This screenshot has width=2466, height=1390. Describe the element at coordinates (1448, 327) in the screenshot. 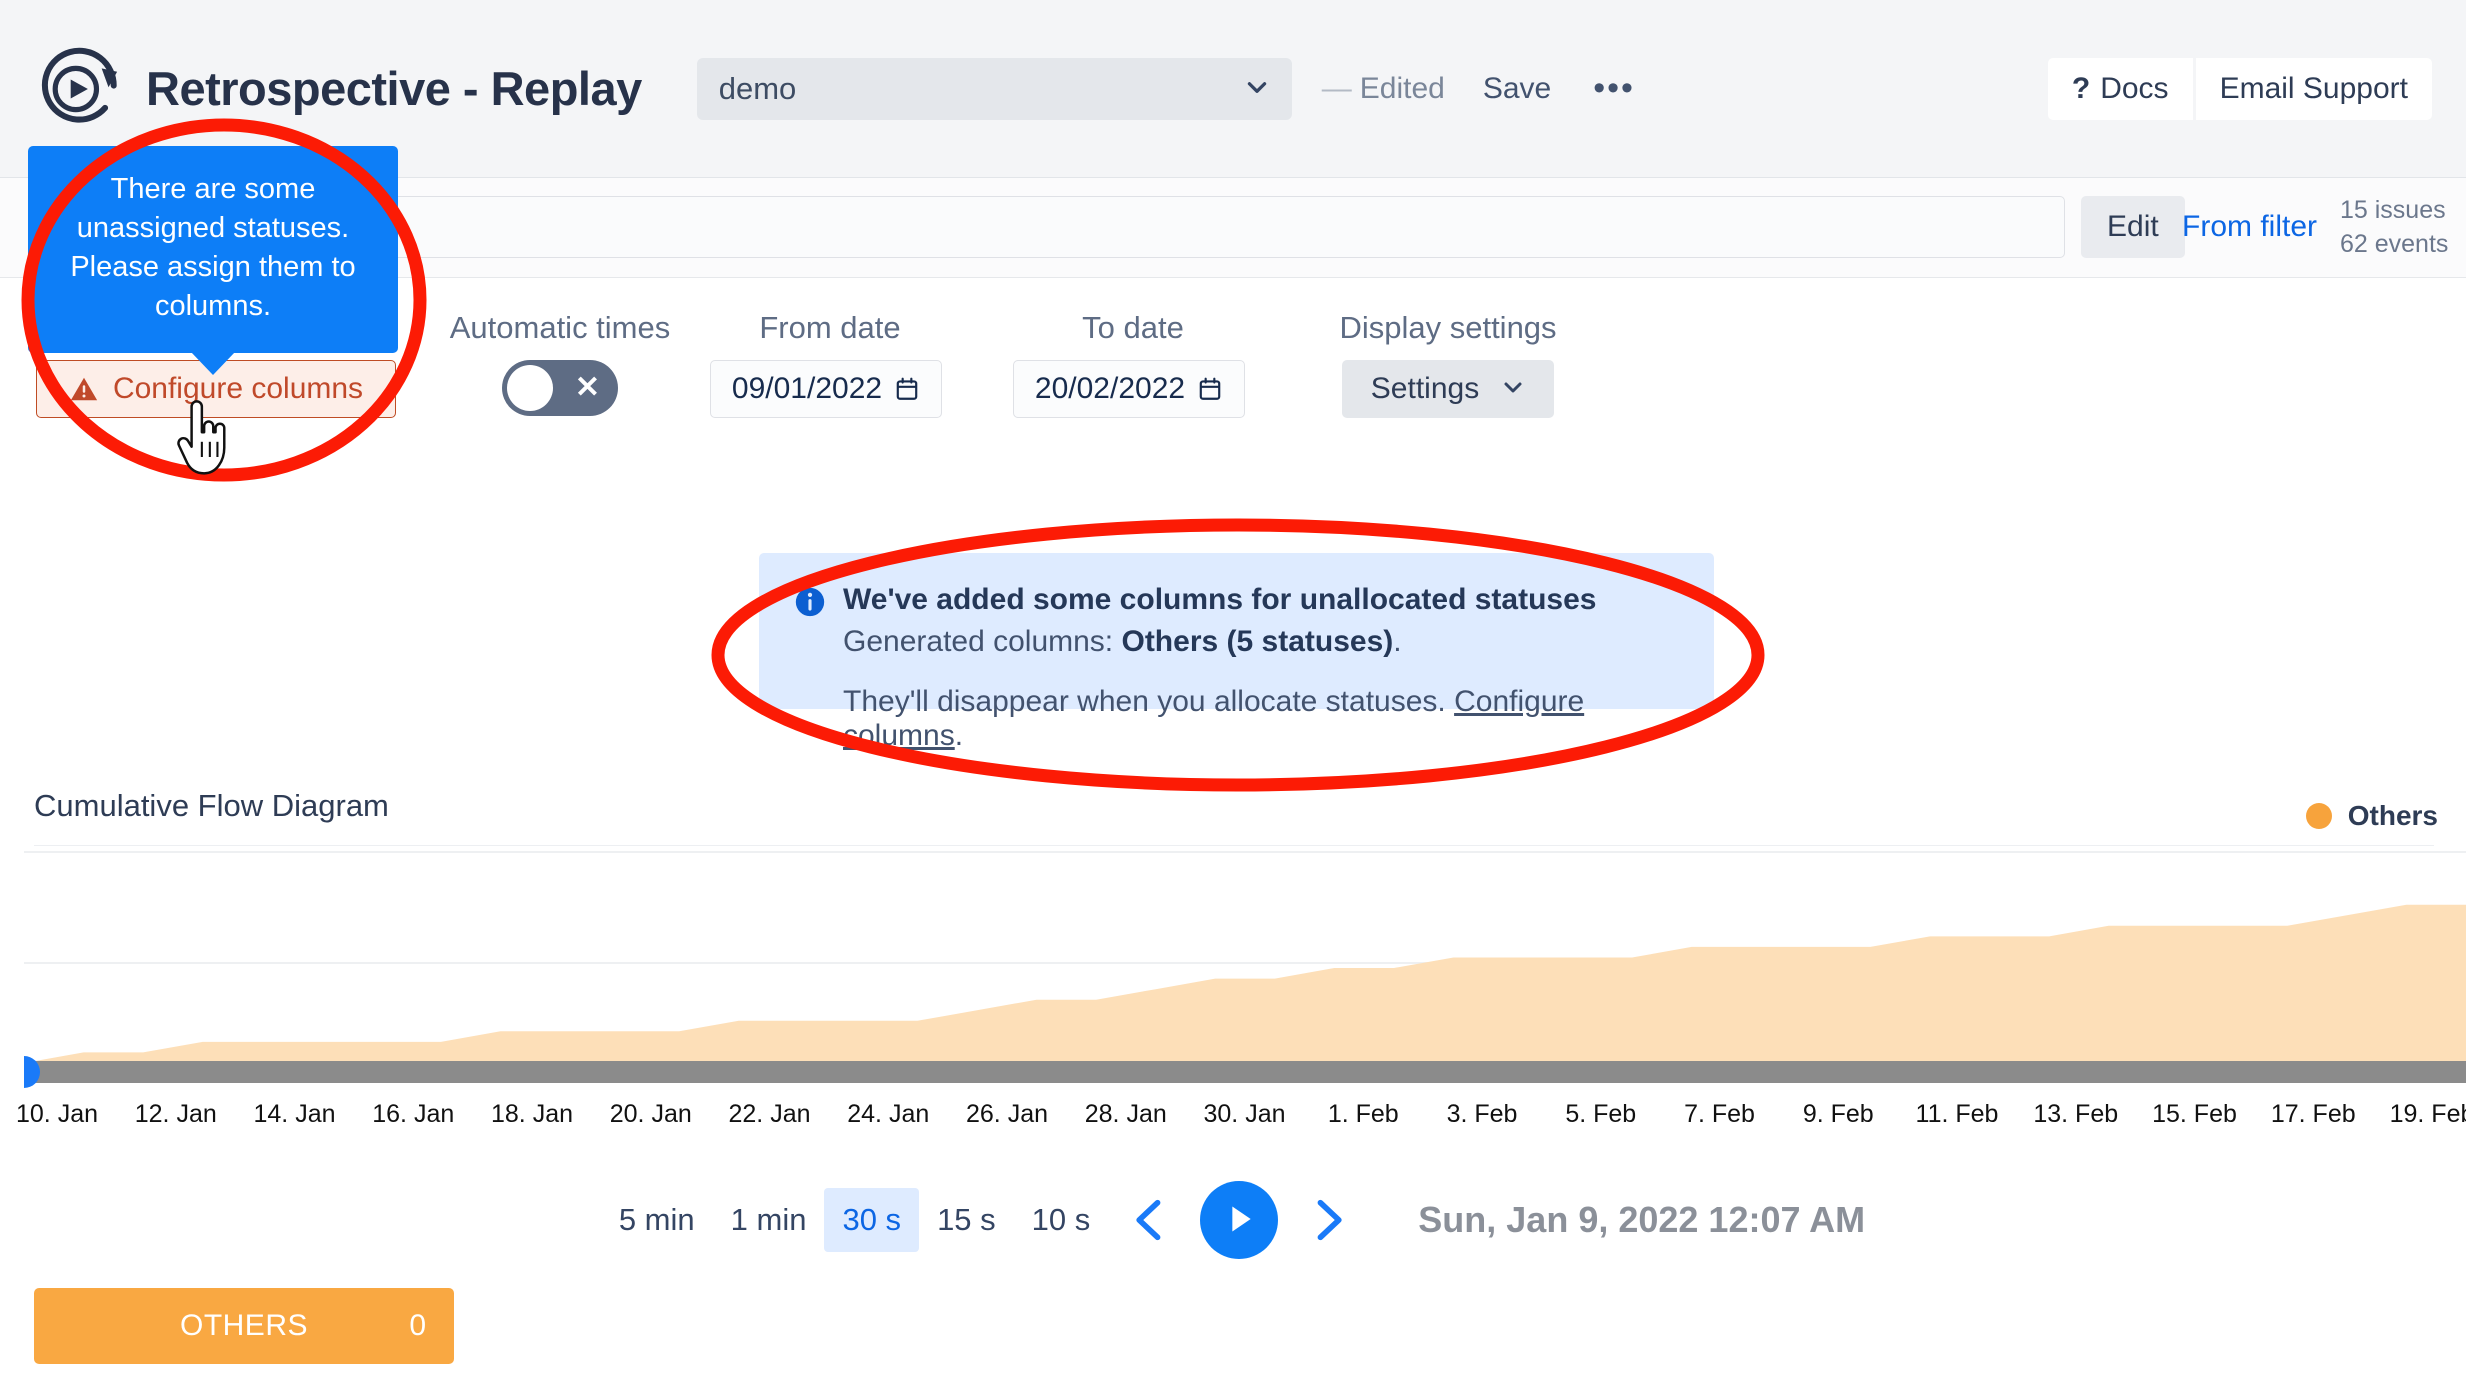

I see `display-settings-label: Display settings` at that location.